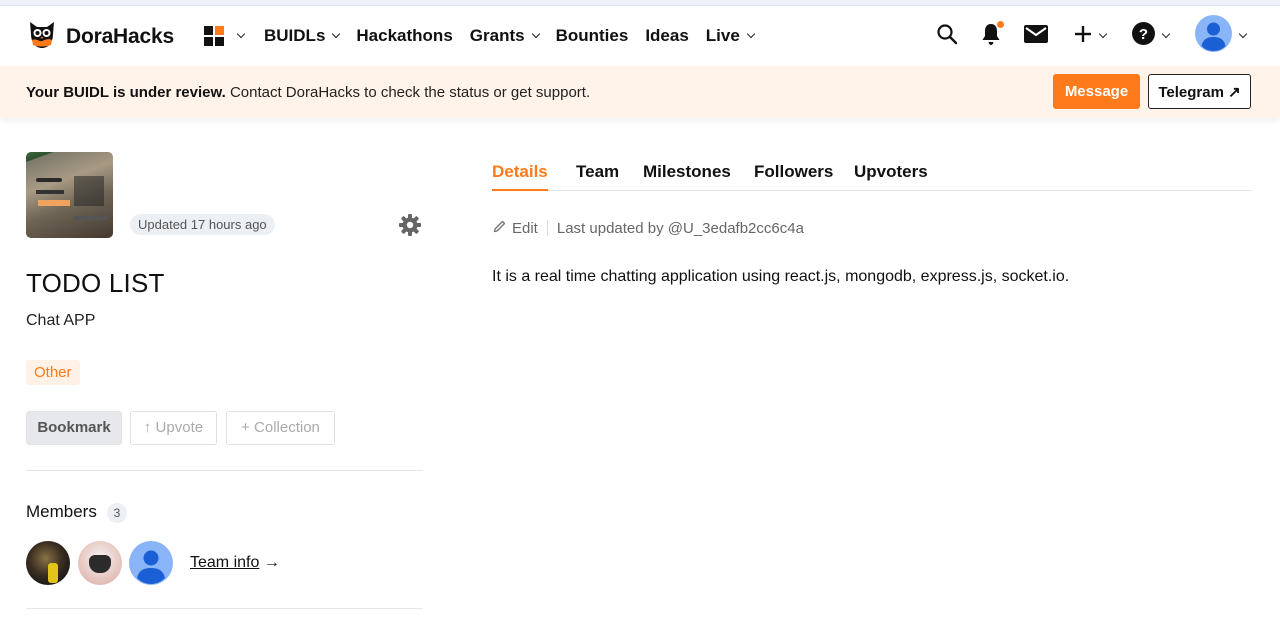 This screenshot has width=1280, height=634. I want to click on updated-badge: Updated 17 hours ago, so click(202, 224).